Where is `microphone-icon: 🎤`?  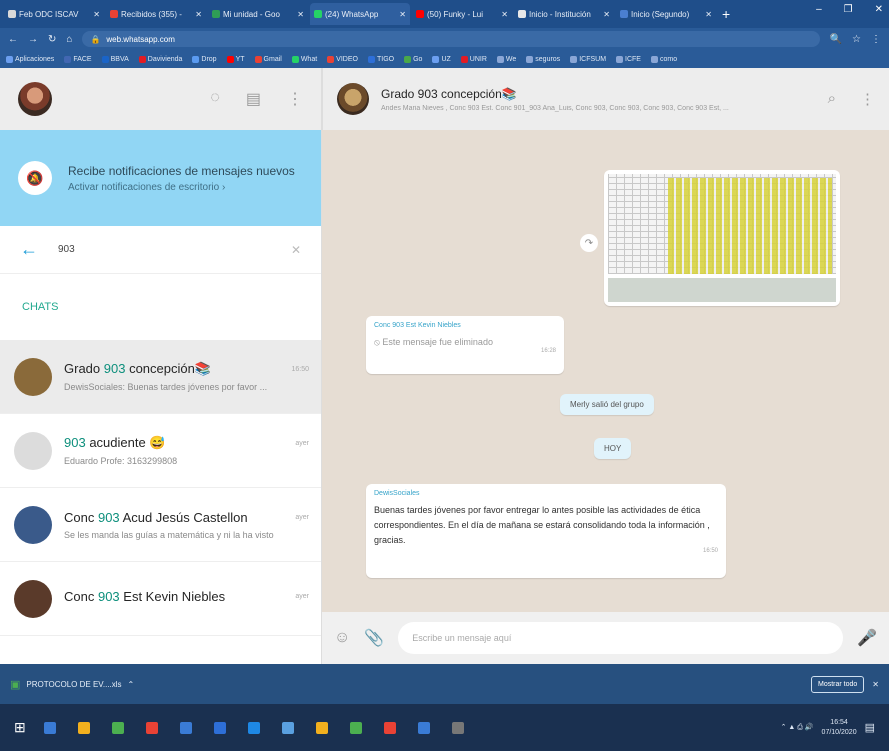
microphone-icon: 🎤 is located at coordinates (867, 638).